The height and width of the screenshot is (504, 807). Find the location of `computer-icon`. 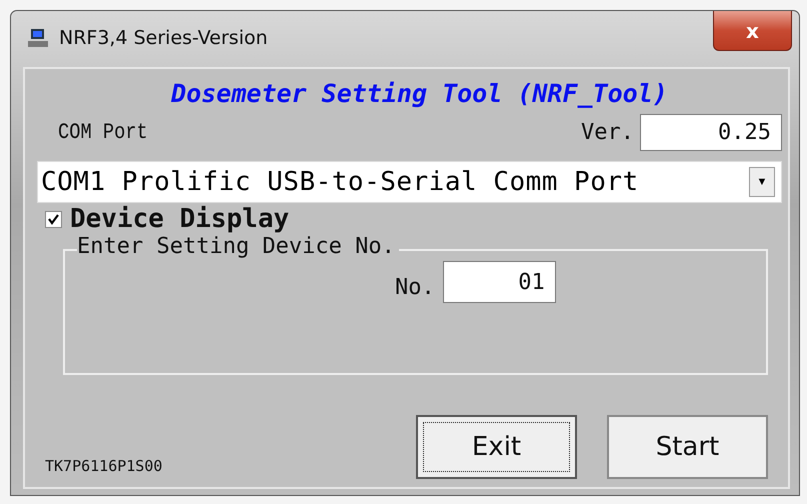

computer-icon is located at coordinates (38, 38).